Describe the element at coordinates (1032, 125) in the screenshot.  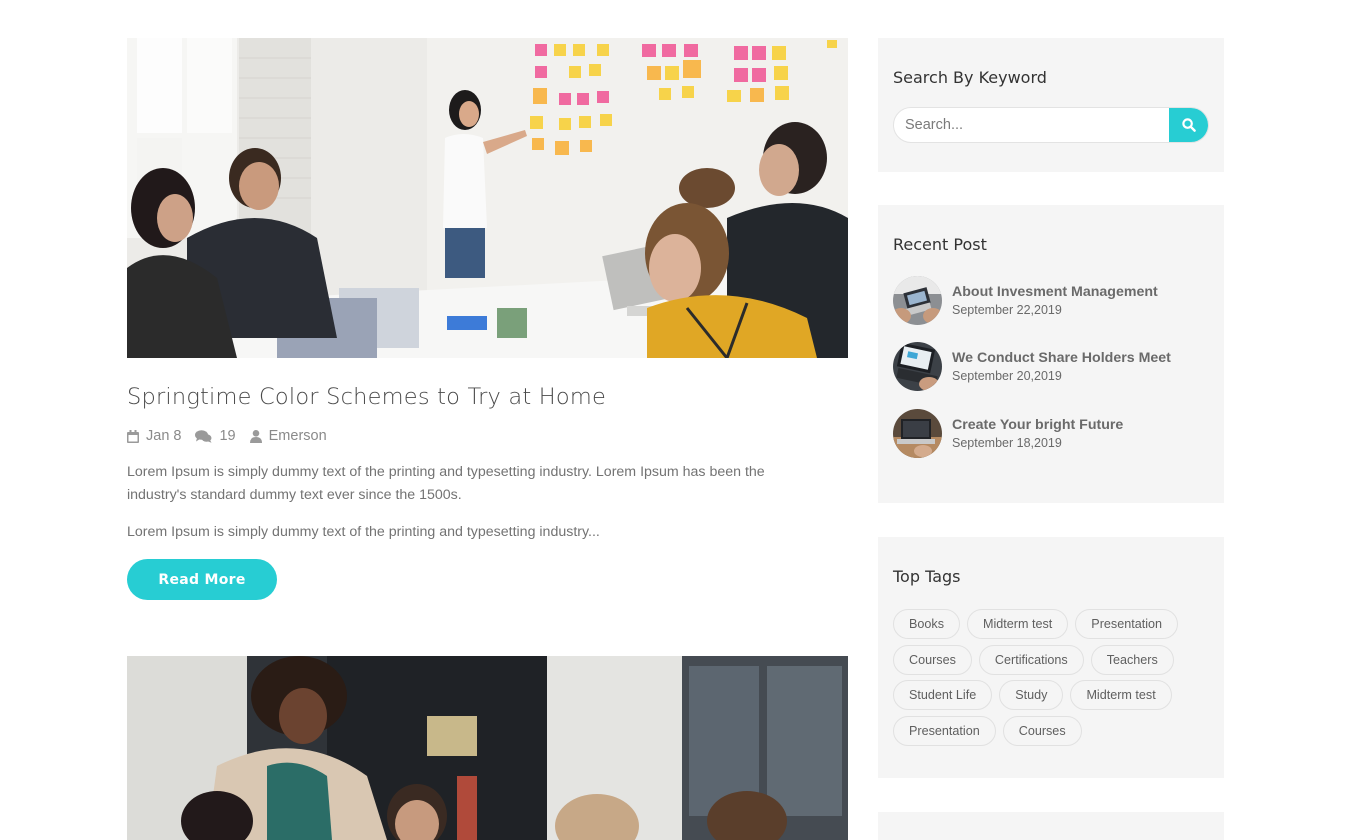
I see `search-input` at that location.